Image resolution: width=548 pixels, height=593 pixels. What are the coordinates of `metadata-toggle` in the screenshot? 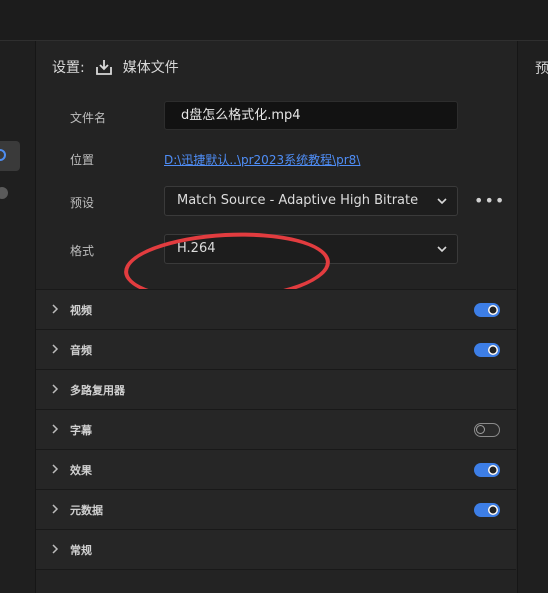 It's located at (487, 510).